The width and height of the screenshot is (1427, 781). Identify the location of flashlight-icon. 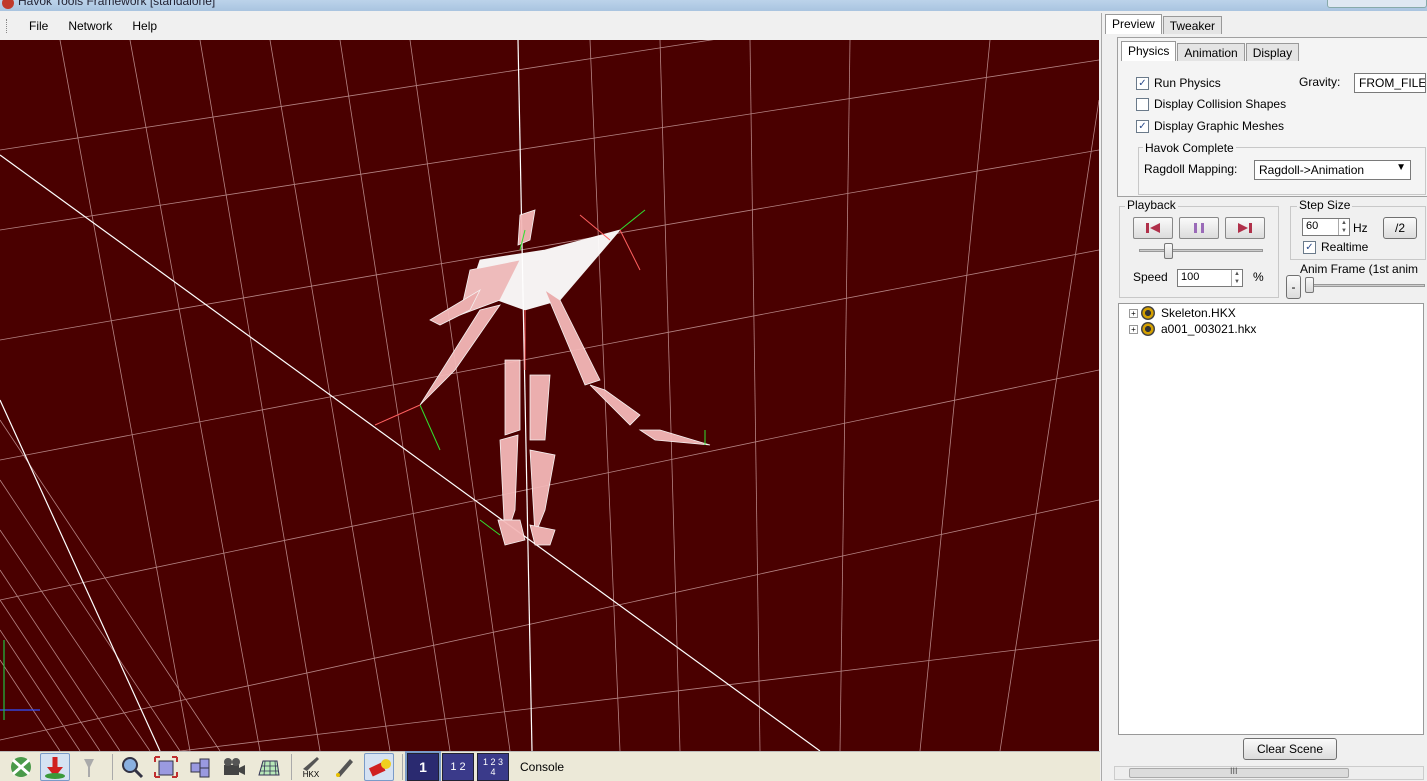
(379, 767).